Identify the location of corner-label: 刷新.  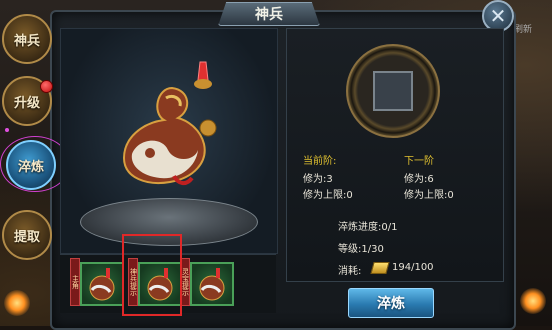
(523, 30).